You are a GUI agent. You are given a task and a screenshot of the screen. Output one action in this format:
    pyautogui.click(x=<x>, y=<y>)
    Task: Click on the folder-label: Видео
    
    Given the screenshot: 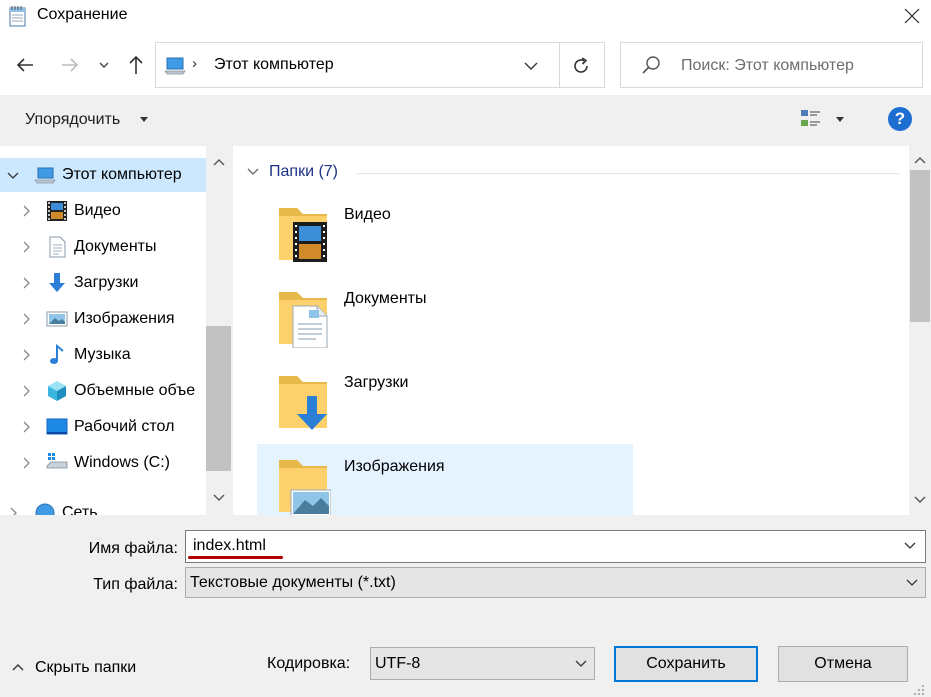 What is the action you would take?
    pyautogui.click(x=367, y=214)
    